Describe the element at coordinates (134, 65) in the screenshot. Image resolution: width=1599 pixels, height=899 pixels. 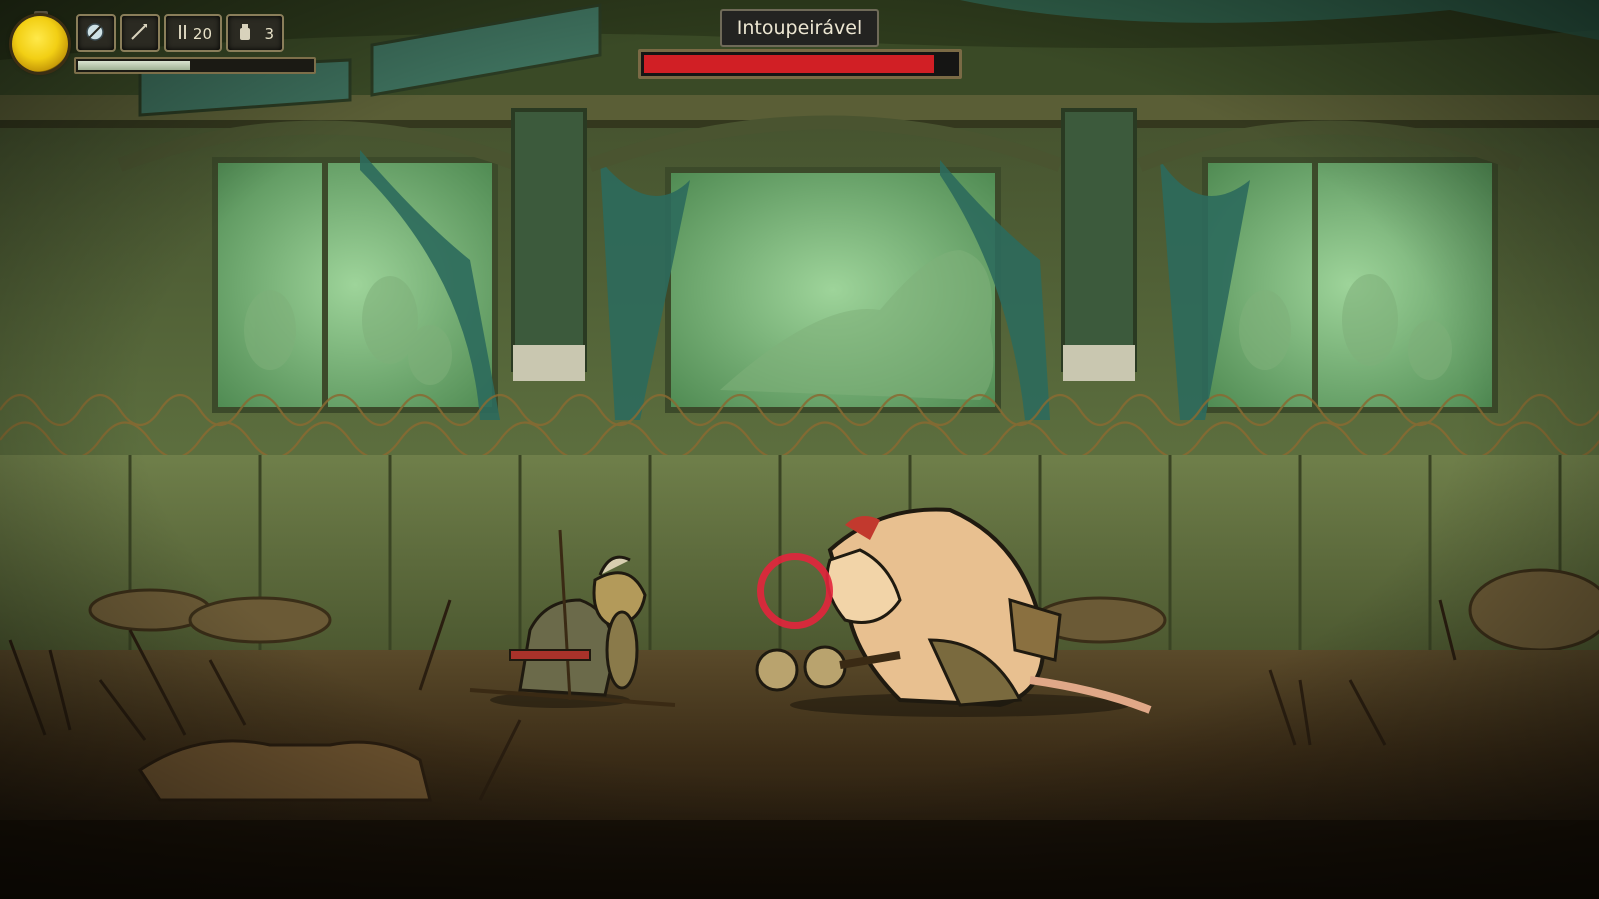
I see `player-health-fill` at that location.